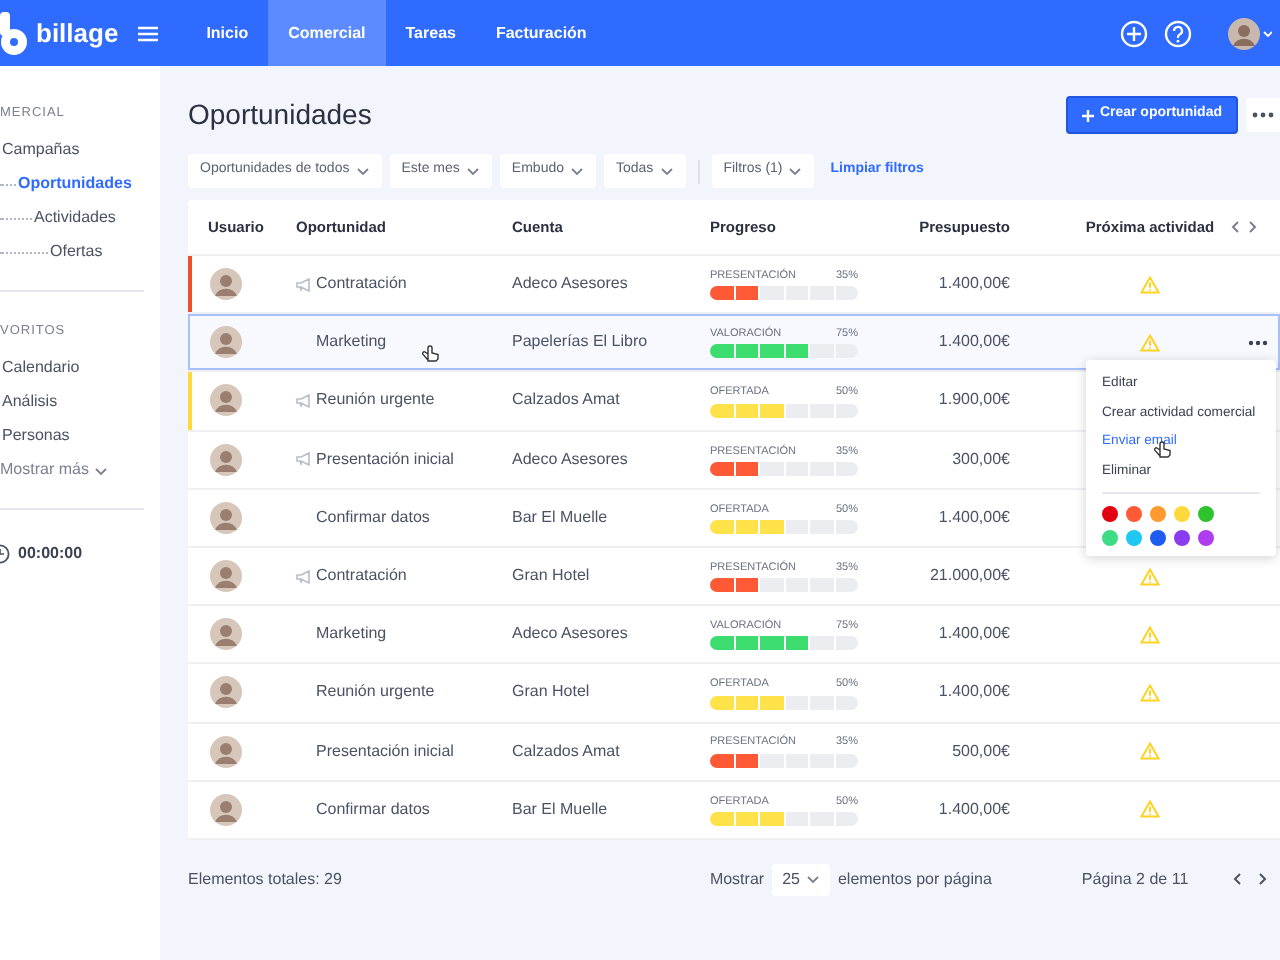 This screenshot has height=960, width=1280. What do you see at coordinates (41, 150) in the screenshot?
I see `sidebar-item: Campañas` at bounding box center [41, 150].